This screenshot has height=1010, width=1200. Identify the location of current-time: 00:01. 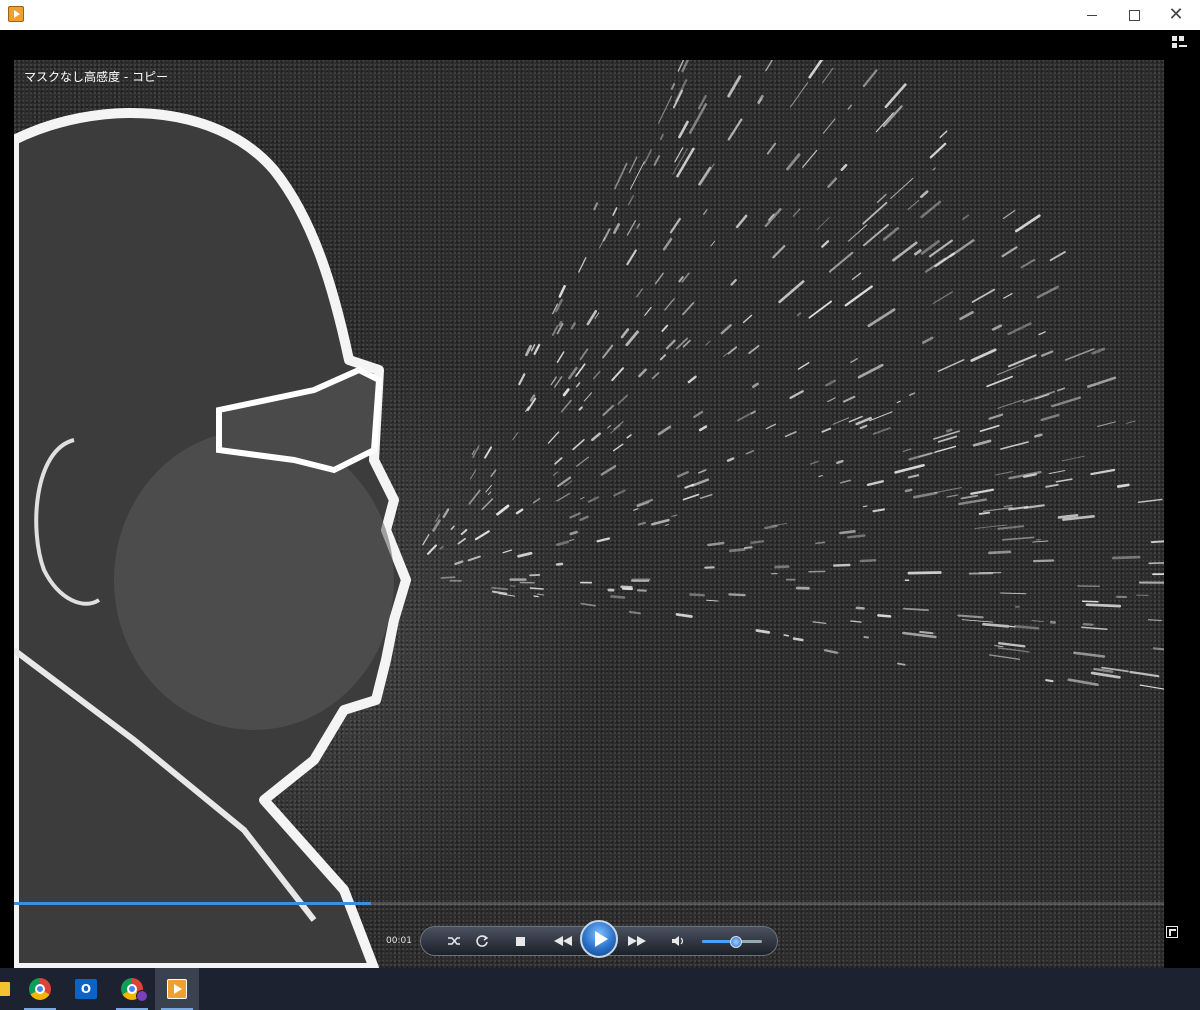
(399, 941).